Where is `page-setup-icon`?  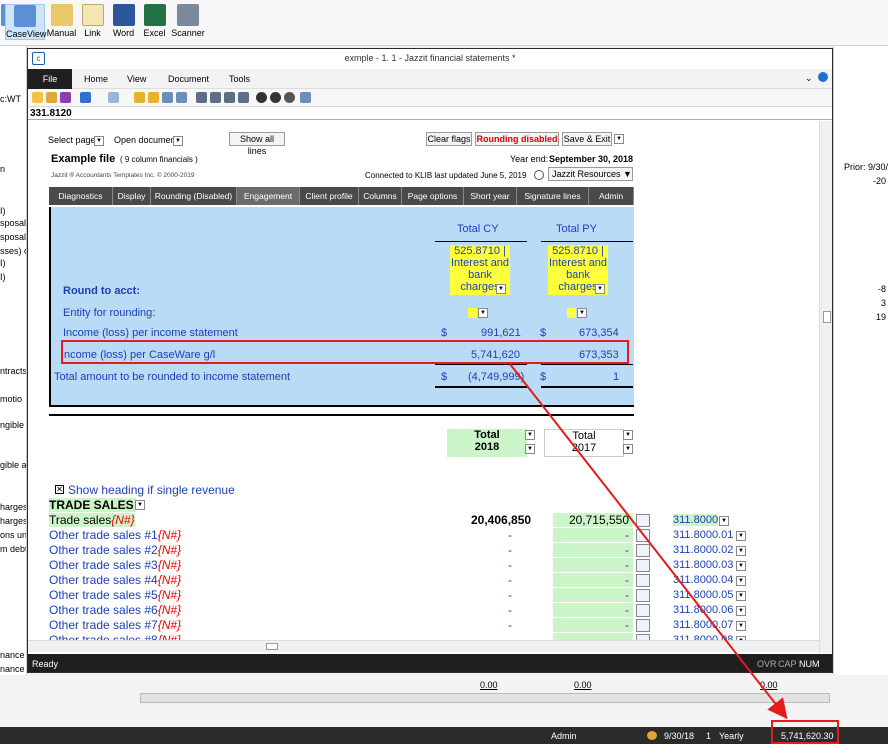 page-setup-icon is located at coordinates (229, 97).